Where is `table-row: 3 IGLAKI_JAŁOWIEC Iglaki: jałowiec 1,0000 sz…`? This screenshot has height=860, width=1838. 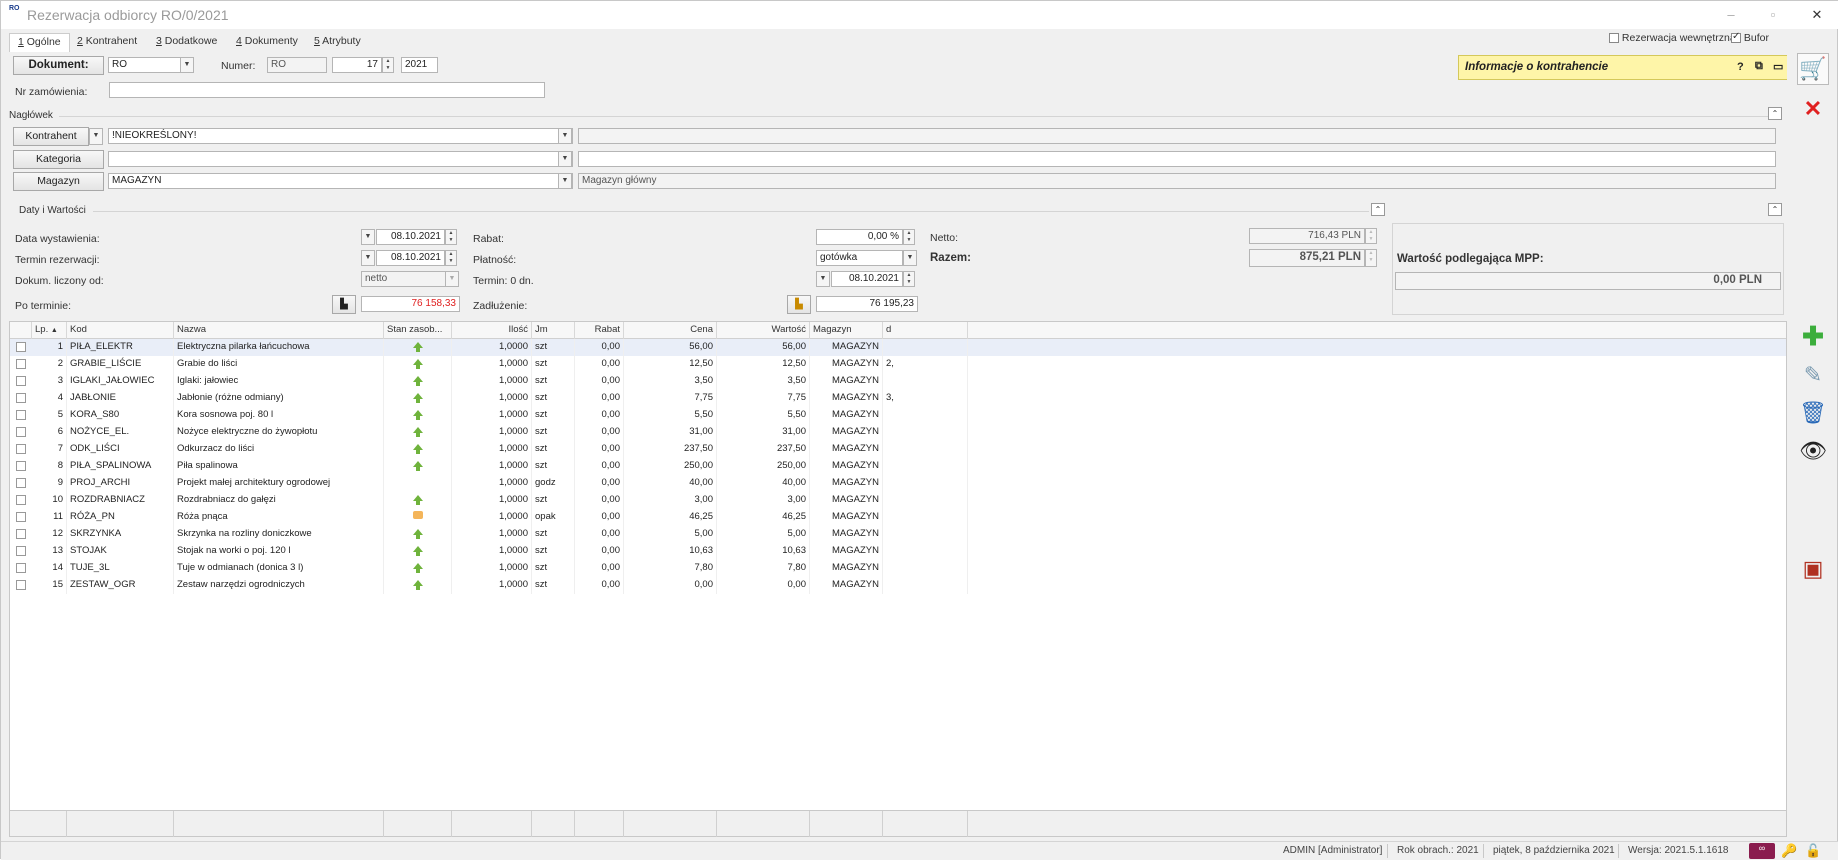 table-row: 3 IGLAKI_JAŁOWIEC Iglaki: jałowiec 1,0000 sz… is located at coordinates (898, 381).